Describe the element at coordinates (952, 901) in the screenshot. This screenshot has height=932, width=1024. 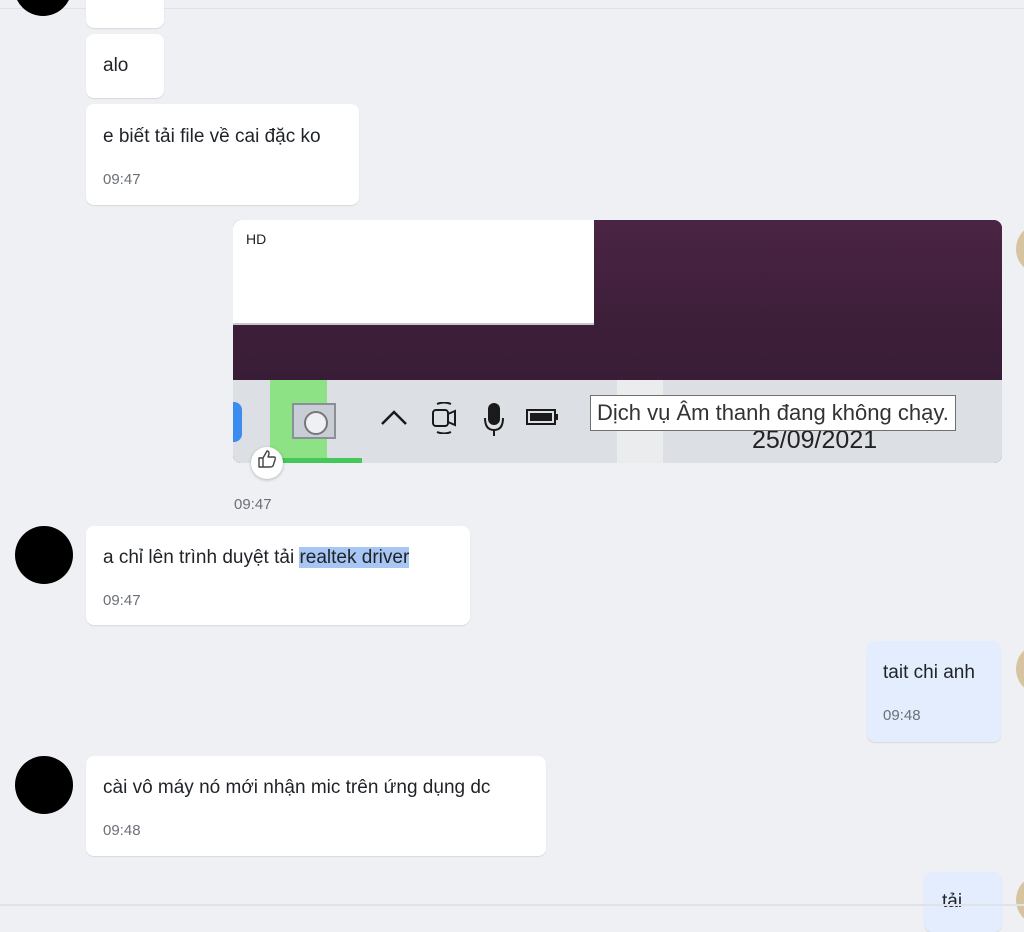
I see `message-text: tải` at that location.